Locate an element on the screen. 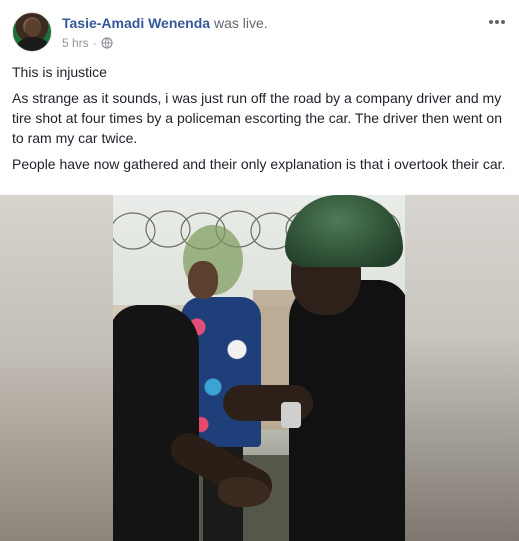 Image resolution: width=519 pixels, height=541 pixels. post-title-line: Tasie-Amadi Wenenda was live. is located at coordinates (165, 23).